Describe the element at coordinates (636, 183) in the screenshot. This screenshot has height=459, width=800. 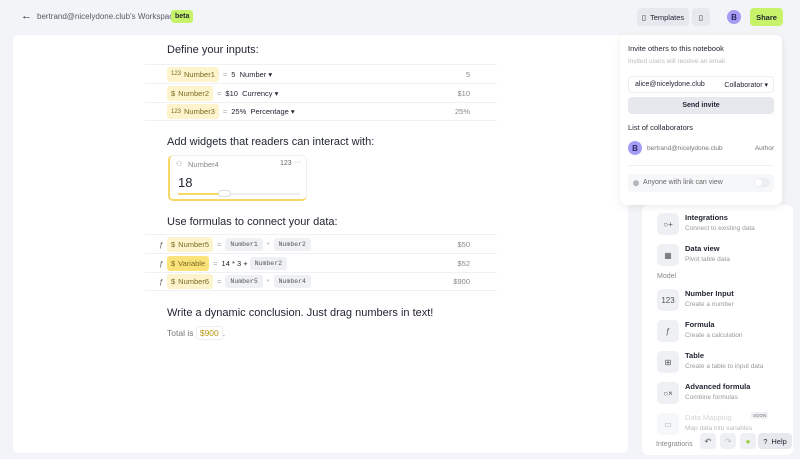
I see `globe-icon: ◍` at that location.